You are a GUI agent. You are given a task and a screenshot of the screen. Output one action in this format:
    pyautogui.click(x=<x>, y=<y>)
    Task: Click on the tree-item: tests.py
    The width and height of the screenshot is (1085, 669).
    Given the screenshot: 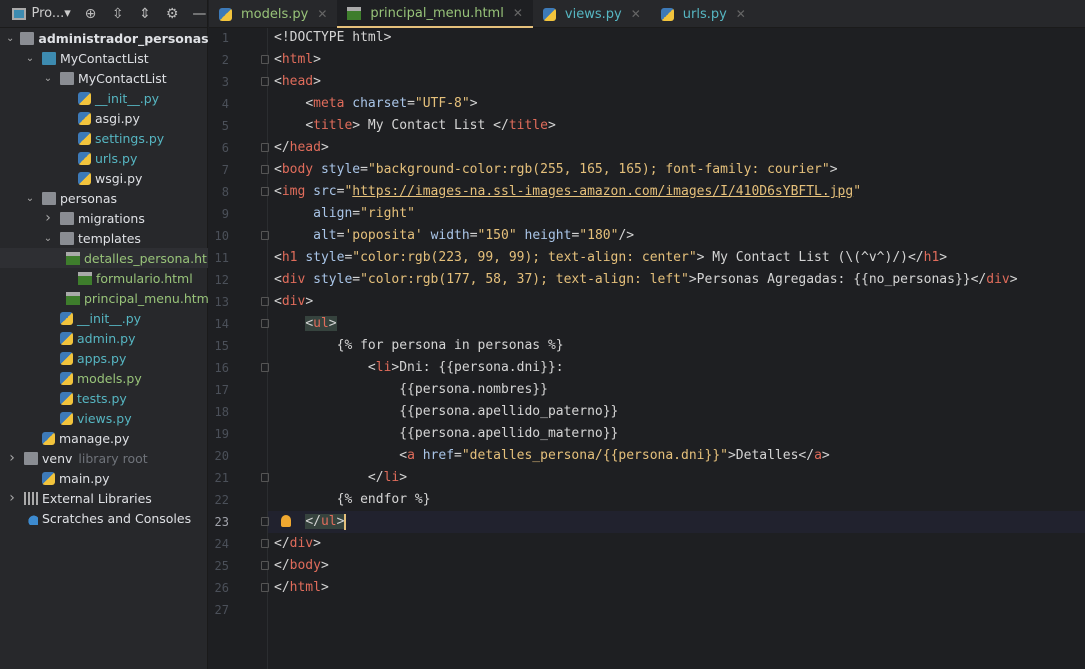 What is the action you would take?
    pyautogui.click(x=104, y=398)
    